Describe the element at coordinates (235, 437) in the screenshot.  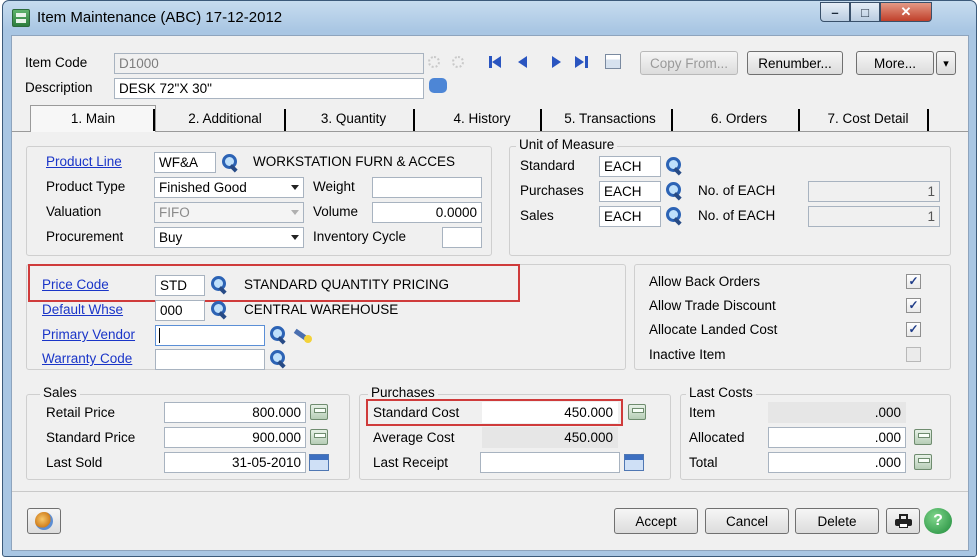
I see `standard-price-field: 900.000` at that location.